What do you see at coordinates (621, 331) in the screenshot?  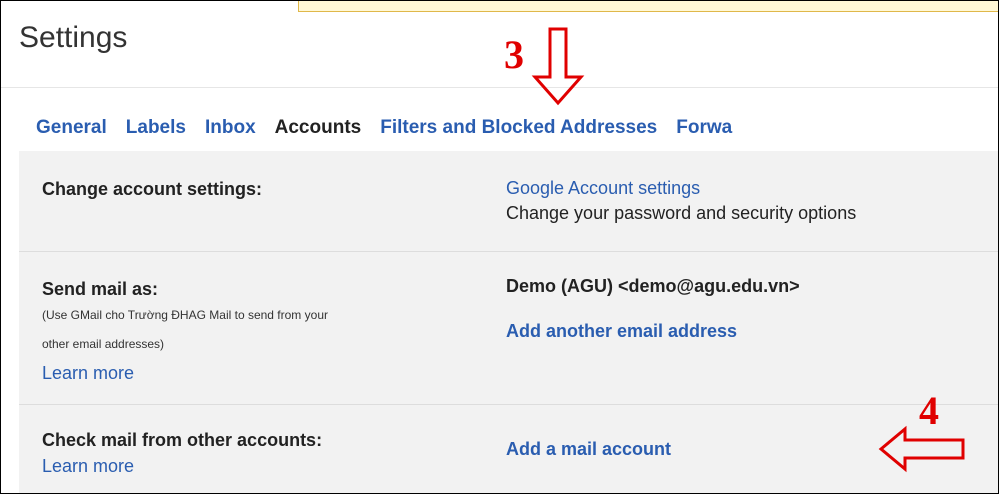 I see `add-another-email-link: Add another email address` at bounding box center [621, 331].